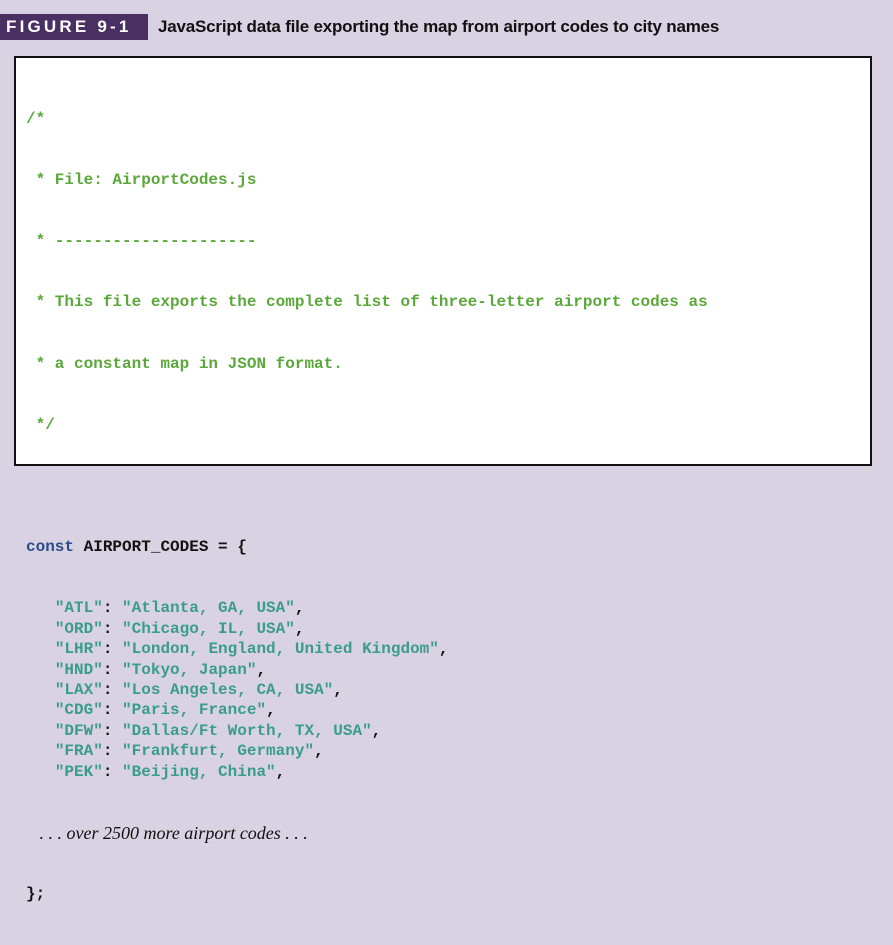  What do you see at coordinates (78, 771) in the screenshot?
I see `airport-code: "PEK"` at bounding box center [78, 771].